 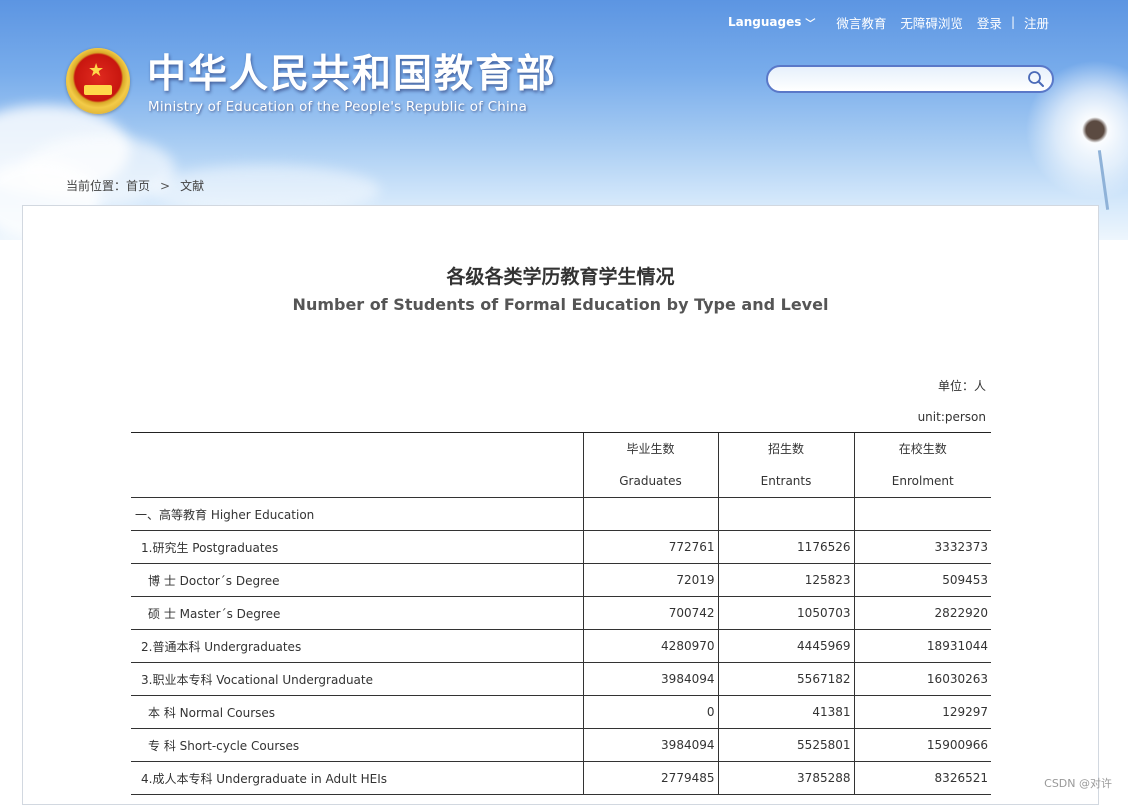 I want to click on enrolment-cell: 8326521, so click(x=922, y=778).